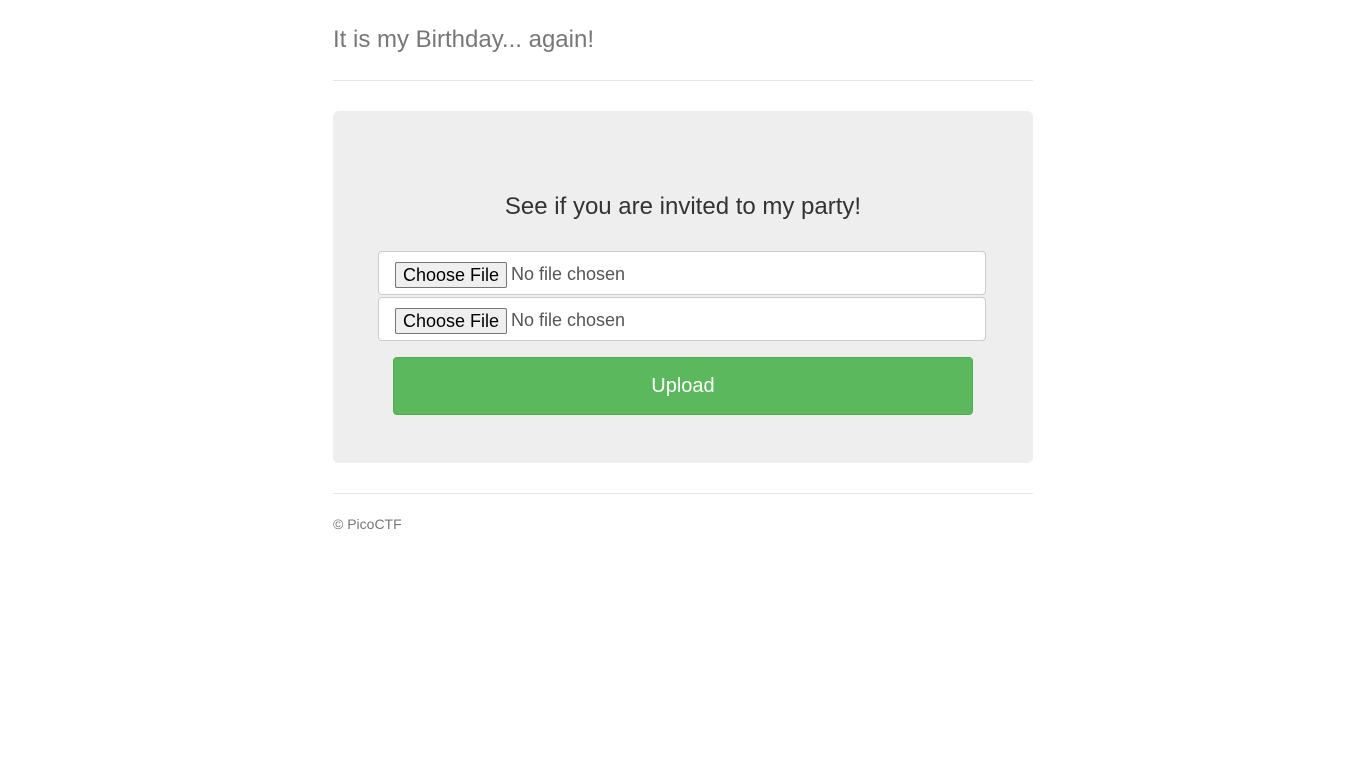 Image resolution: width=1366 pixels, height=768 pixels. What do you see at coordinates (568, 274) in the screenshot?
I see `file-status-1: No file chosen` at bounding box center [568, 274].